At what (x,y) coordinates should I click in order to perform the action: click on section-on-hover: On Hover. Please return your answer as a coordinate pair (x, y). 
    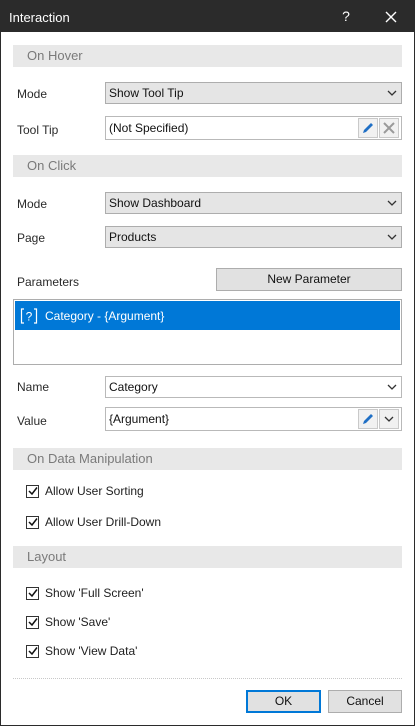
    Looking at the image, I should click on (207, 56).